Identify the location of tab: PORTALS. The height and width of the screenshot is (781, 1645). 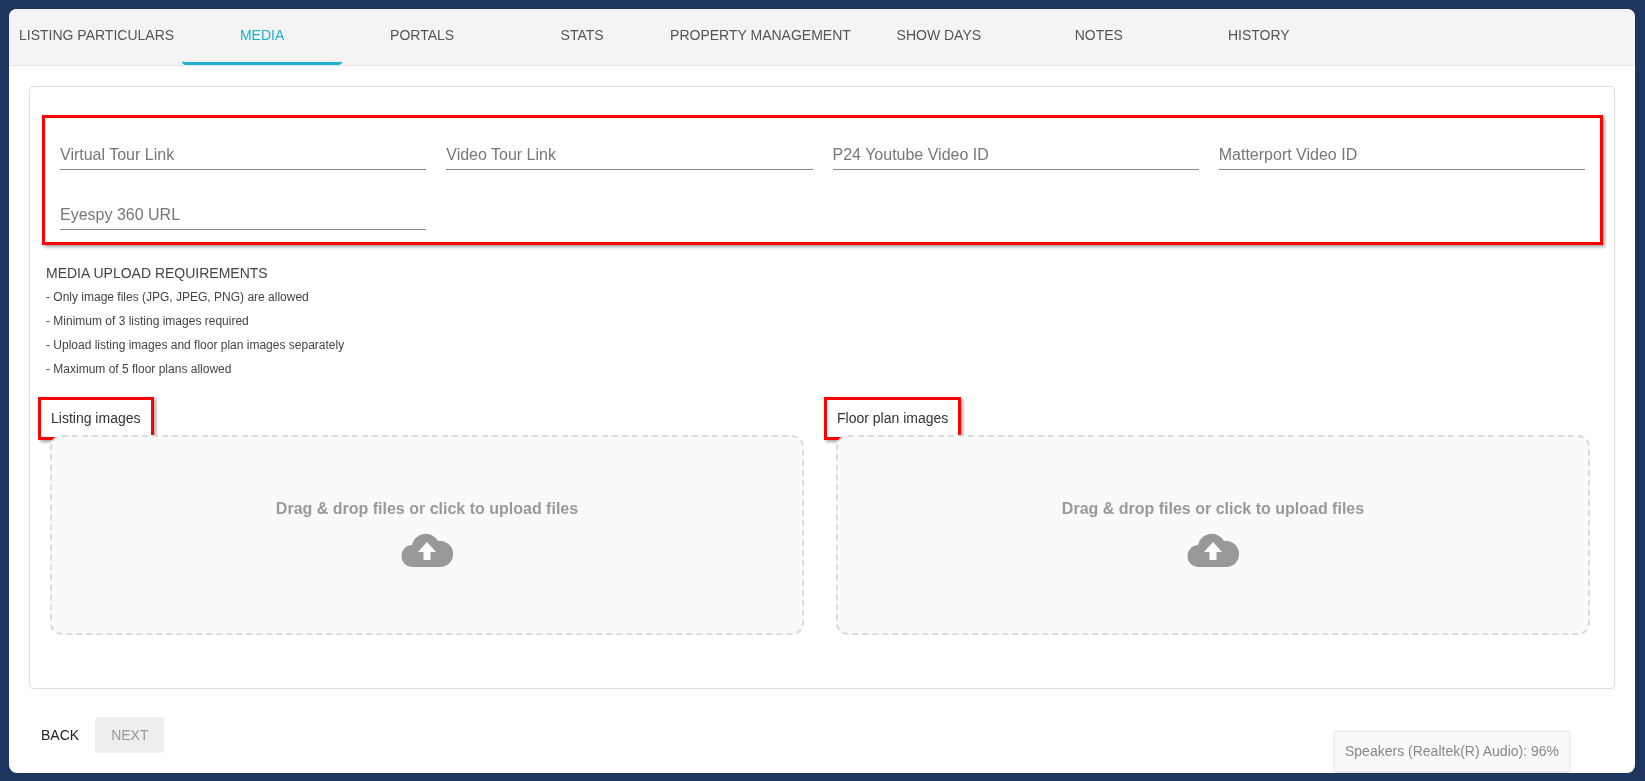
(422, 37).